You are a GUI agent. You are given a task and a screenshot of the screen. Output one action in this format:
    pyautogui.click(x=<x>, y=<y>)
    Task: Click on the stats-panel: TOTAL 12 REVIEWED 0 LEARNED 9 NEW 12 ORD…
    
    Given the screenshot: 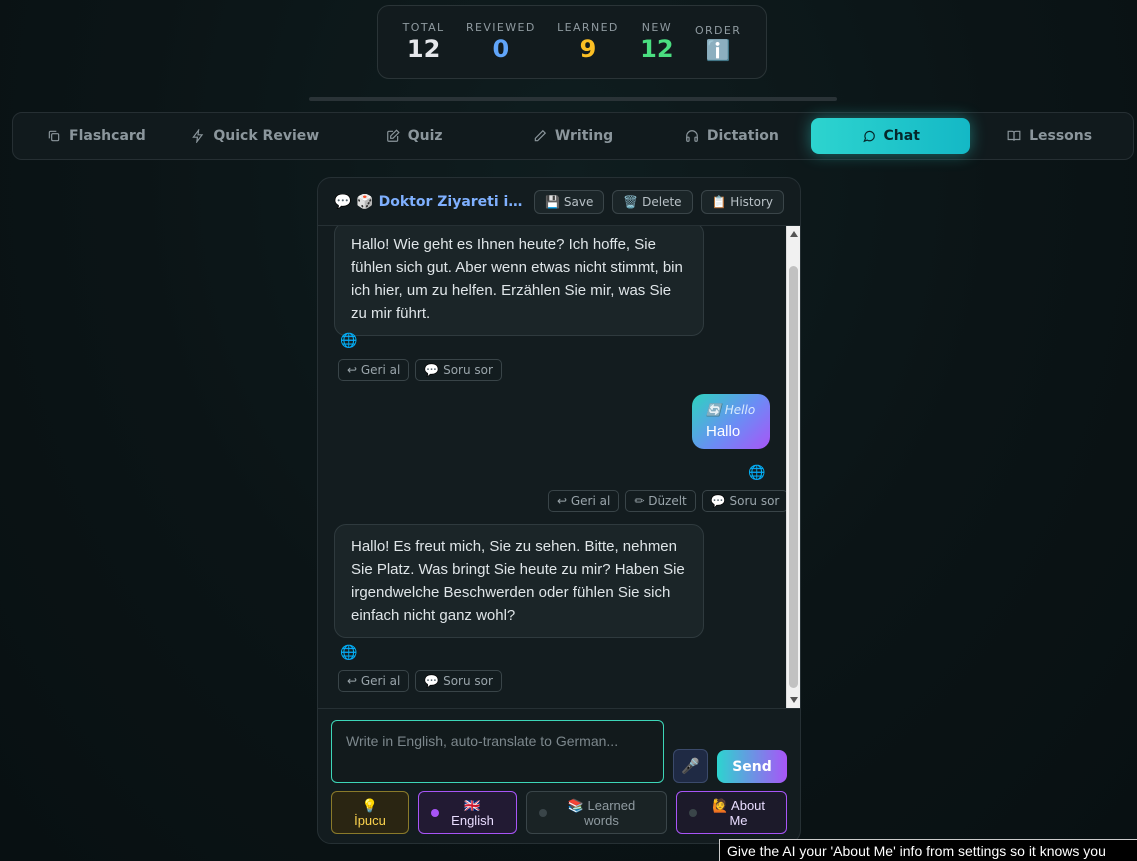 What is the action you would take?
    pyautogui.click(x=572, y=42)
    